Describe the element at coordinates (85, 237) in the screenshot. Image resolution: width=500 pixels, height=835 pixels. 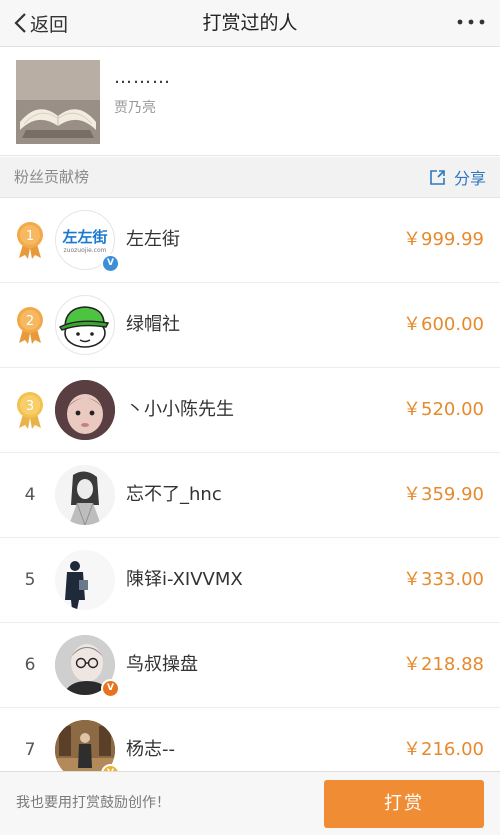
I see `avatar-logo-text: 左左街` at that location.